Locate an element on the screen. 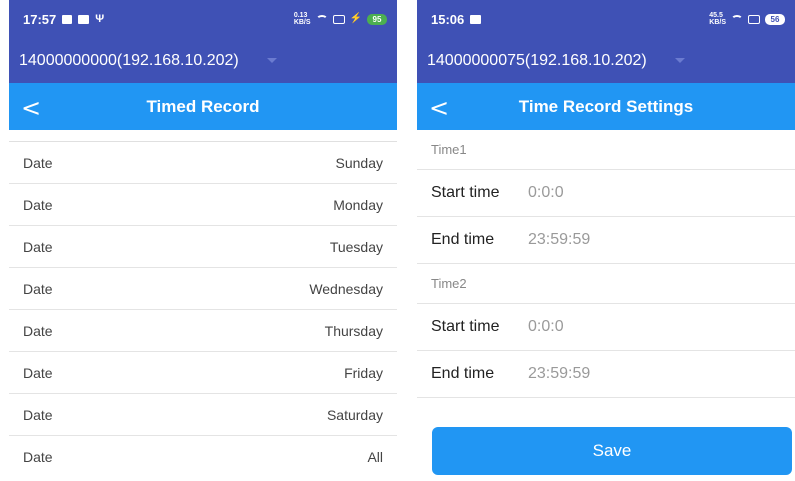 The width and height of the screenshot is (795, 481). day-row: Date Monday is located at coordinates (203, 205).